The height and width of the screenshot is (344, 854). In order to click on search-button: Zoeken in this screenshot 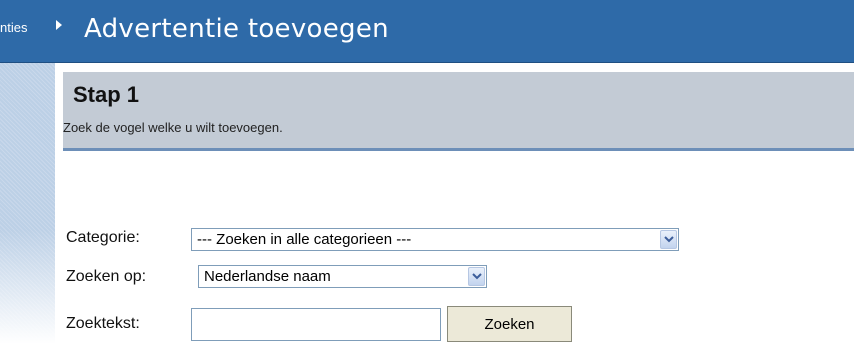, I will do `click(509, 324)`.